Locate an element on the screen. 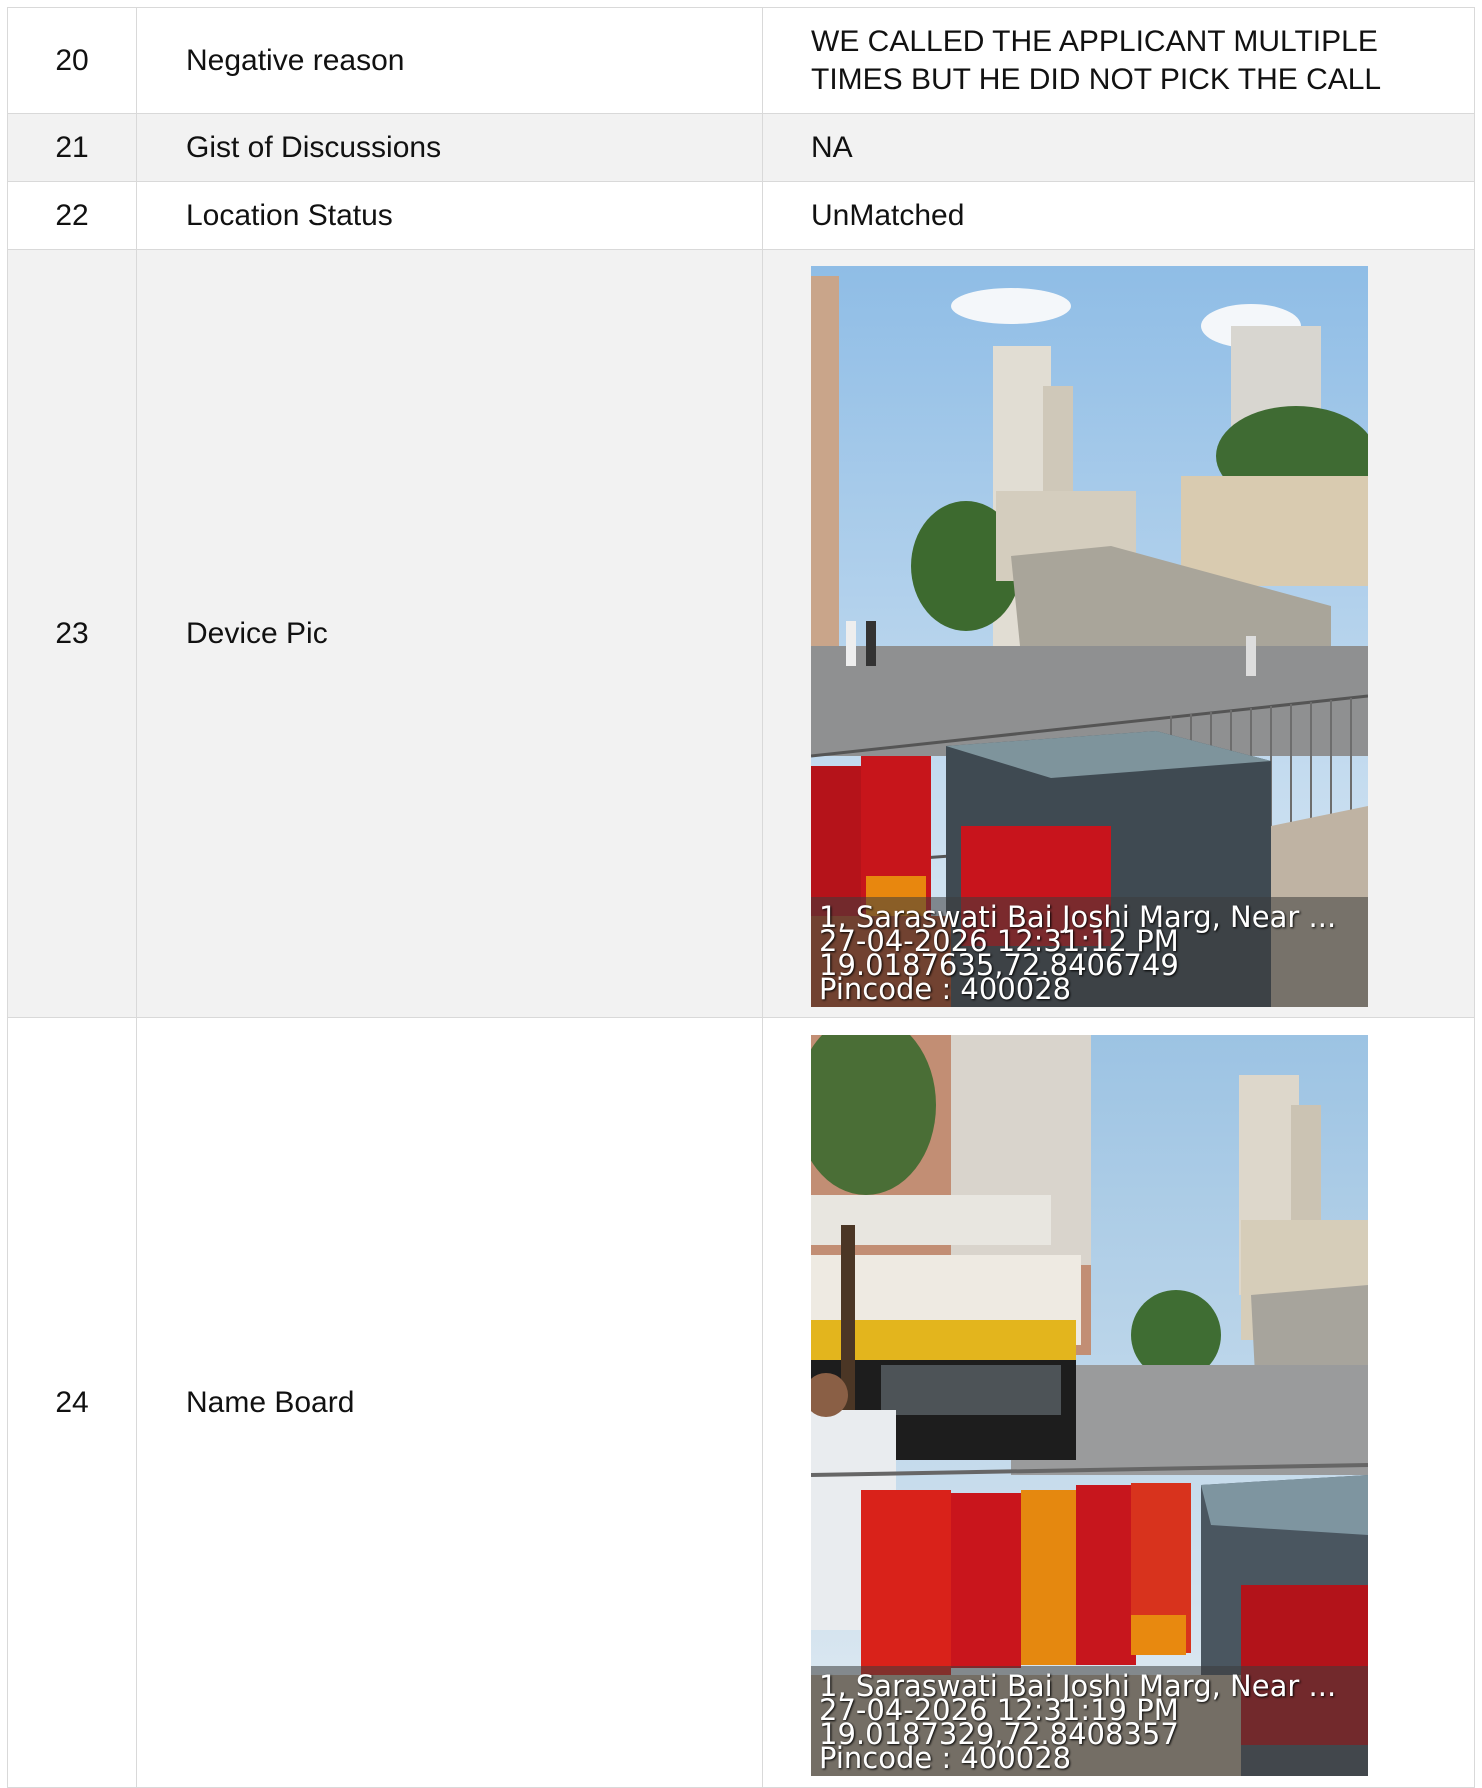 The height and width of the screenshot is (1788, 1482). row-number: 22 is located at coordinates (72, 215).